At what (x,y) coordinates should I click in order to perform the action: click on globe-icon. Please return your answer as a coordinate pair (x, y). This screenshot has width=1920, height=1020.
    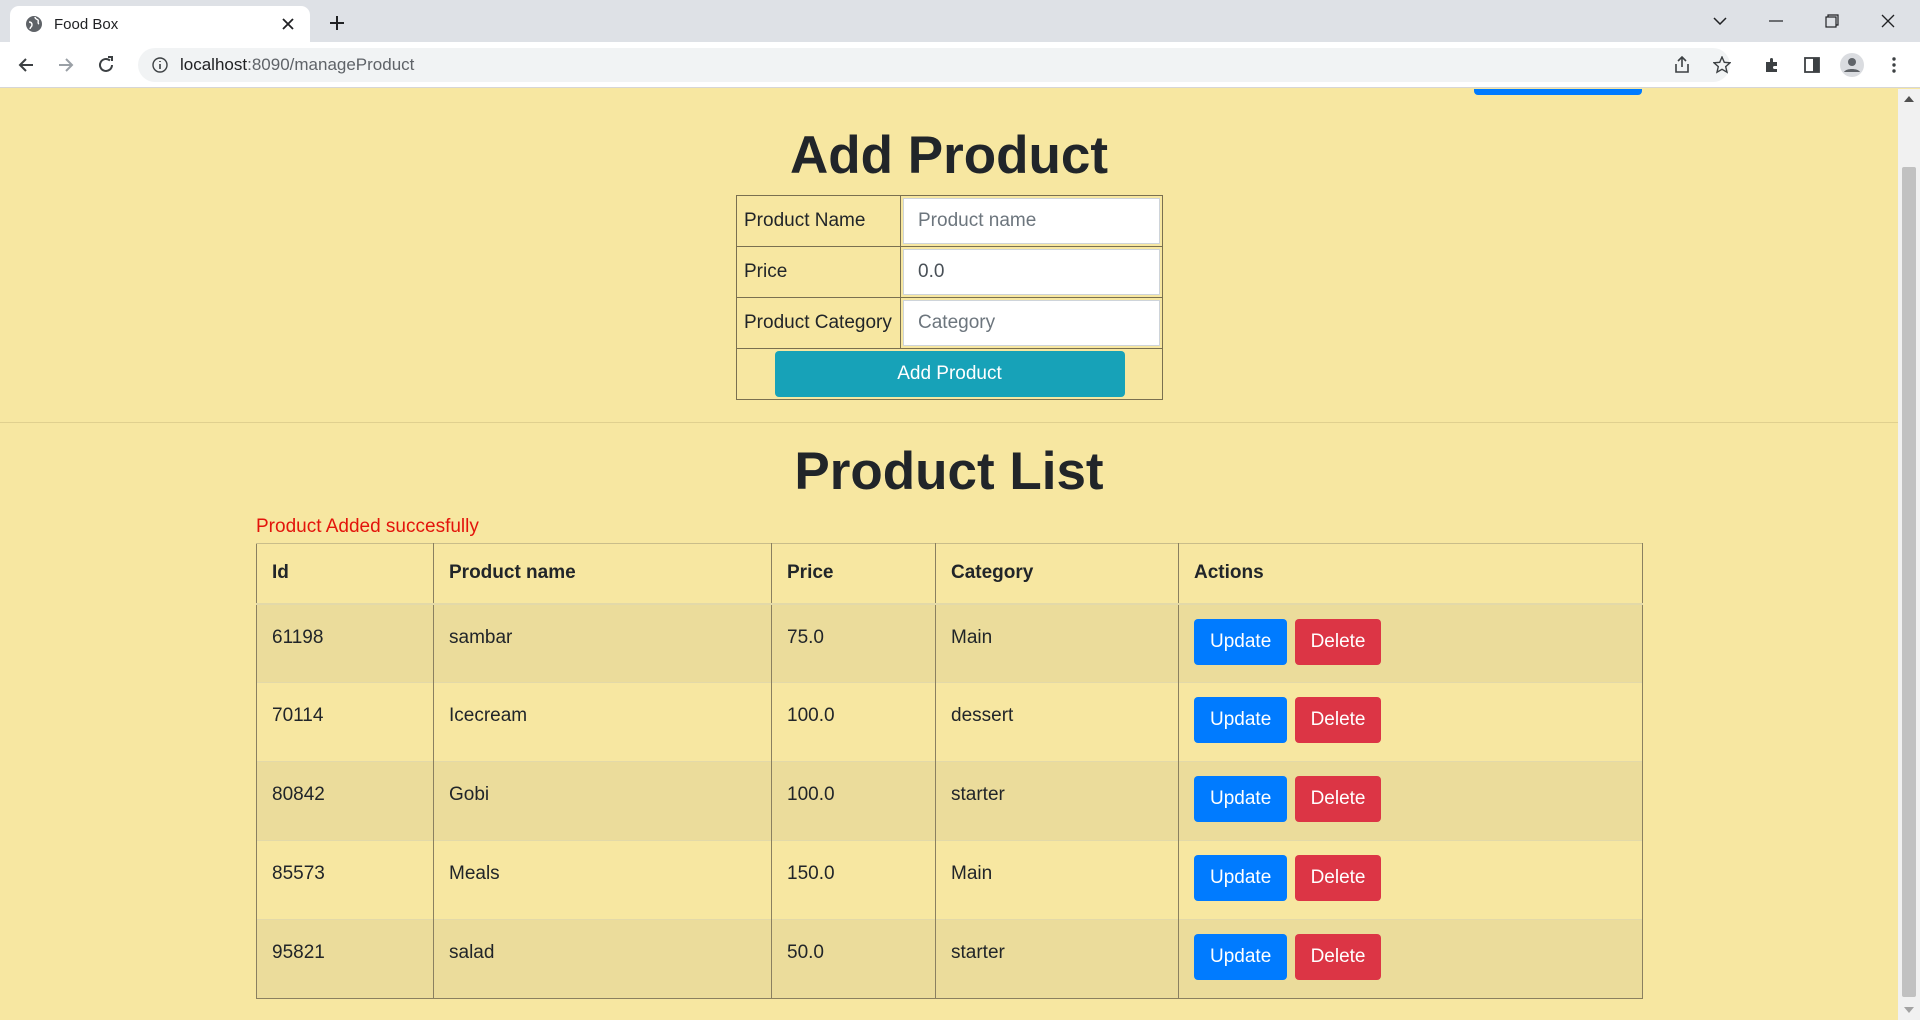
    Looking at the image, I should click on (34, 24).